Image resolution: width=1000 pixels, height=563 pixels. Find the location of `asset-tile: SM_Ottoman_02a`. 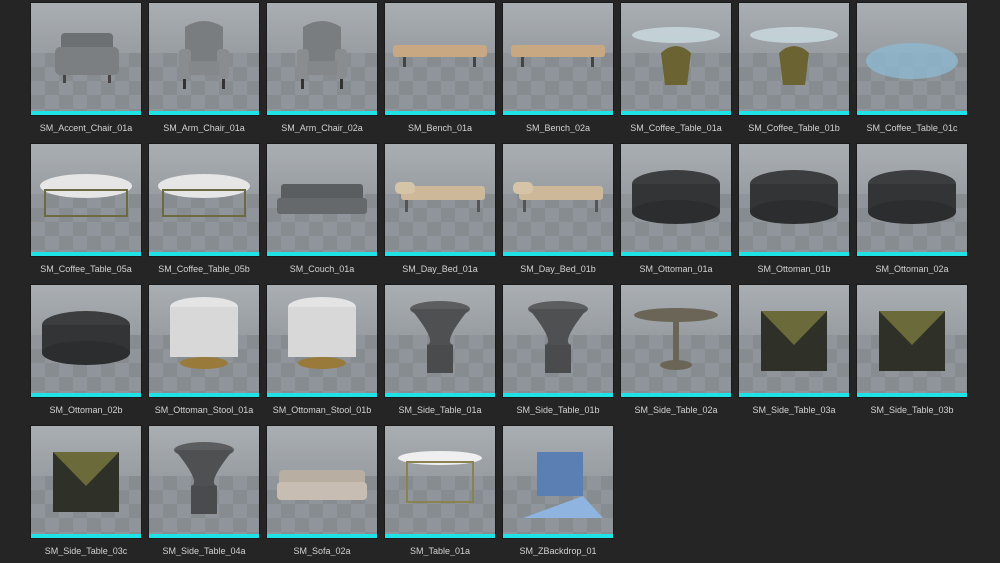

asset-tile: SM_Ottoman_02a is located at coordinates (912, 212).